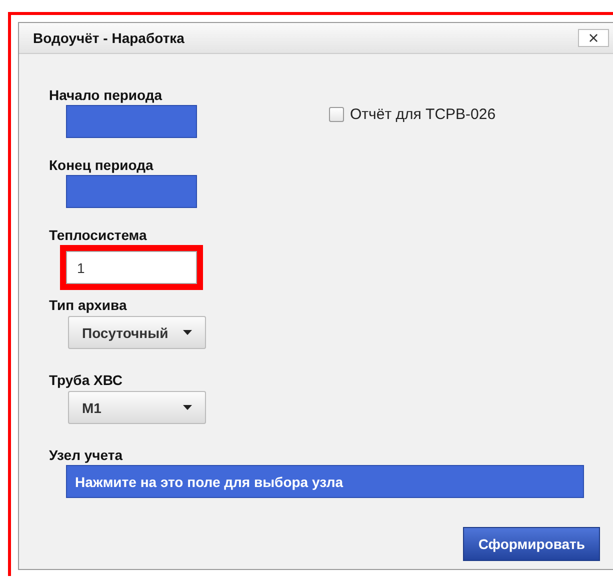 This screenshot has height=579, width=613. Describe the element at coordinates (325, 481) in the screenshot. I see `node-picker-field: Нажмите на это поле для выбора узла` at that location.